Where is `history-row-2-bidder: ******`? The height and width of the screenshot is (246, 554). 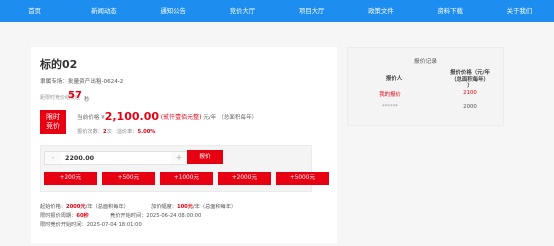
history-row-2-bidder: ****** is located at coordinates (390, 107).